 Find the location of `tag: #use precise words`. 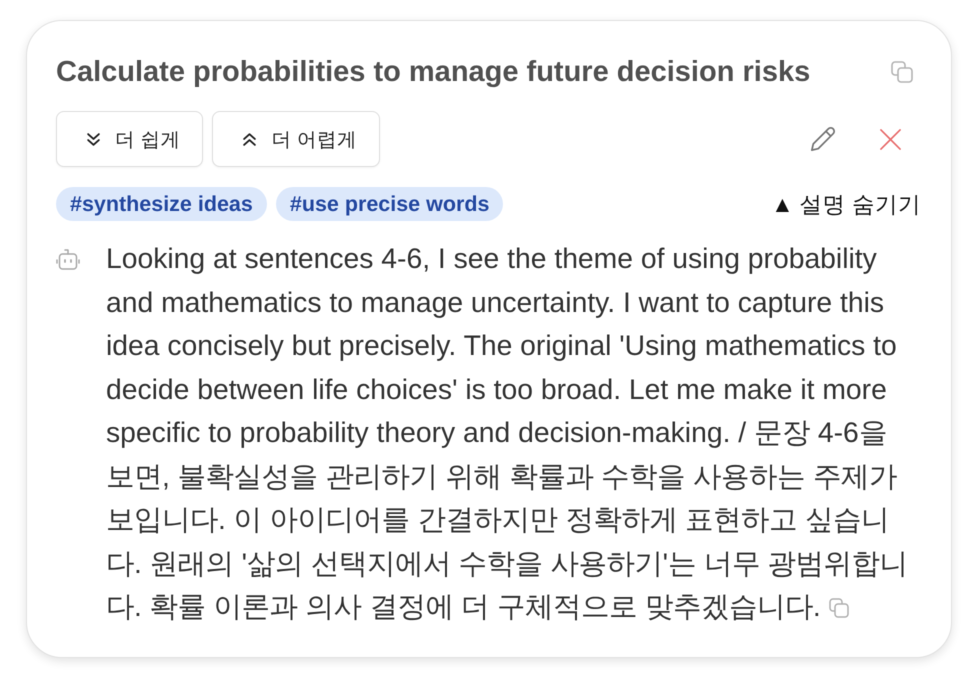

tag: #use precise words is located at coordinates (390, 204).